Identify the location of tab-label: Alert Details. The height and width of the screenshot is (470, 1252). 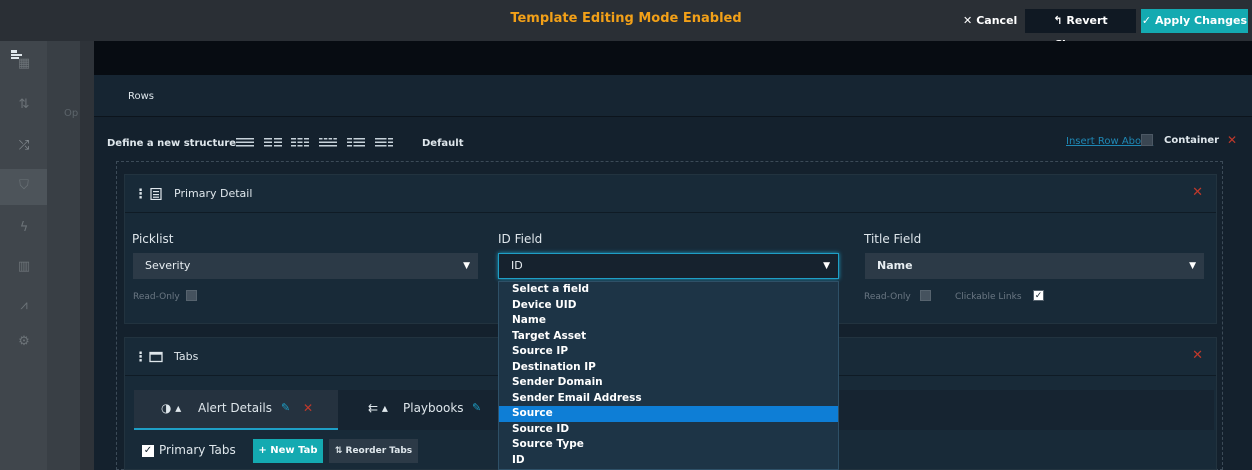
(235, 408).